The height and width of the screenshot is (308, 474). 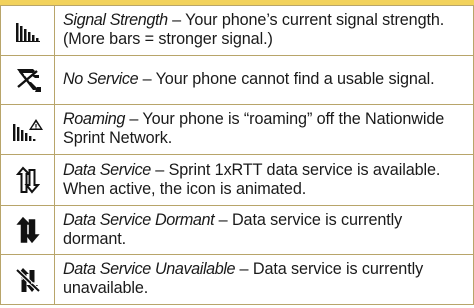 I want to click on term-label: Roaming, so click(x=94, y=119).